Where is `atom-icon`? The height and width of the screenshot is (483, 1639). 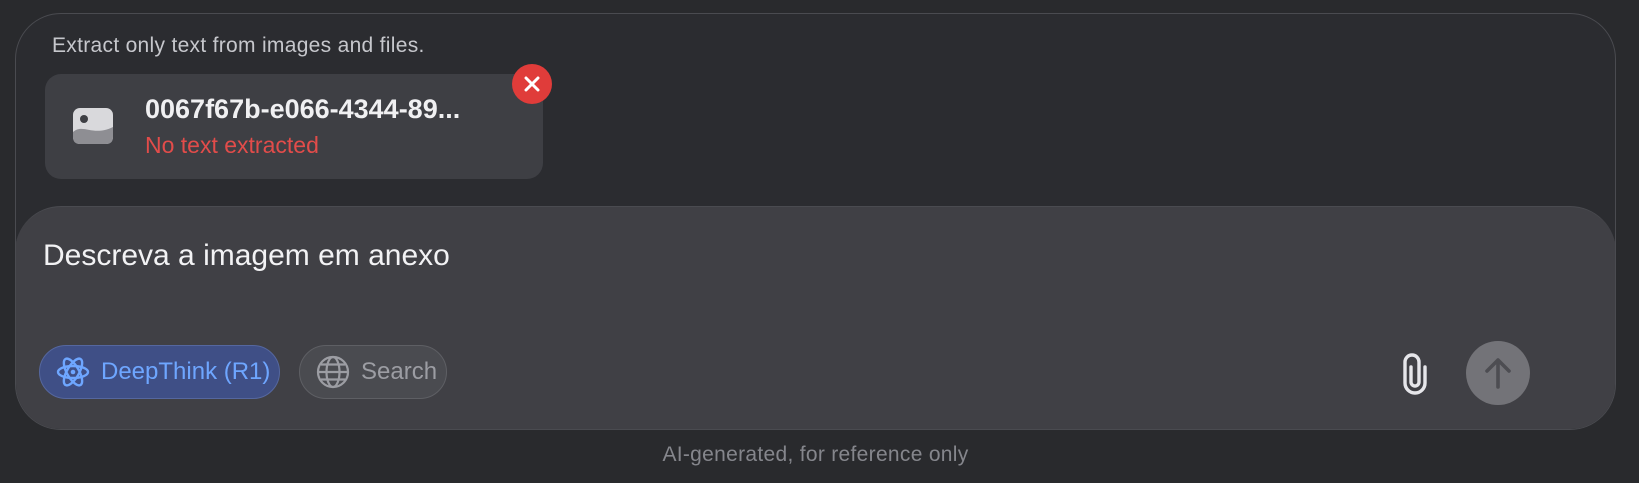
atom-icon is located at coordinates (73, 372).